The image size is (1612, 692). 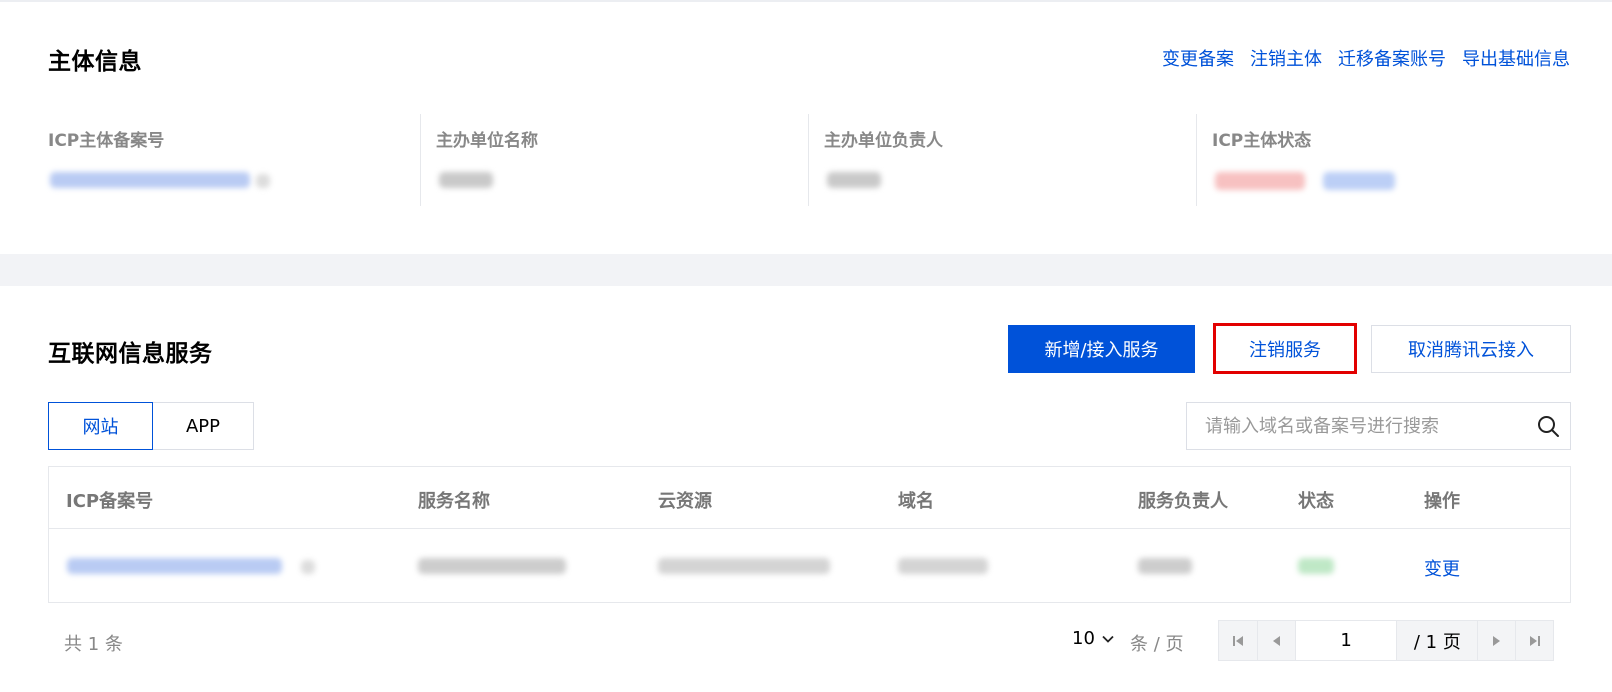 What do you see at coordinates (466, 180) in the screenshot?
I see `organizer-name-value-blurred` at bounding box center [466, 180].